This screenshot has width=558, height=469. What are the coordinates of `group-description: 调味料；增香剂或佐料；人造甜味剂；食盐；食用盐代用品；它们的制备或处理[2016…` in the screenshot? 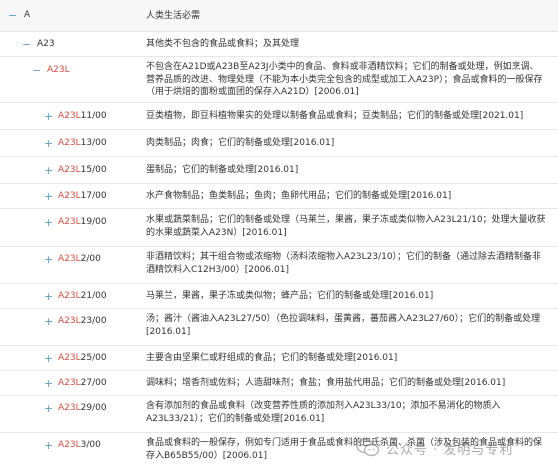 It's located at (326, 383).